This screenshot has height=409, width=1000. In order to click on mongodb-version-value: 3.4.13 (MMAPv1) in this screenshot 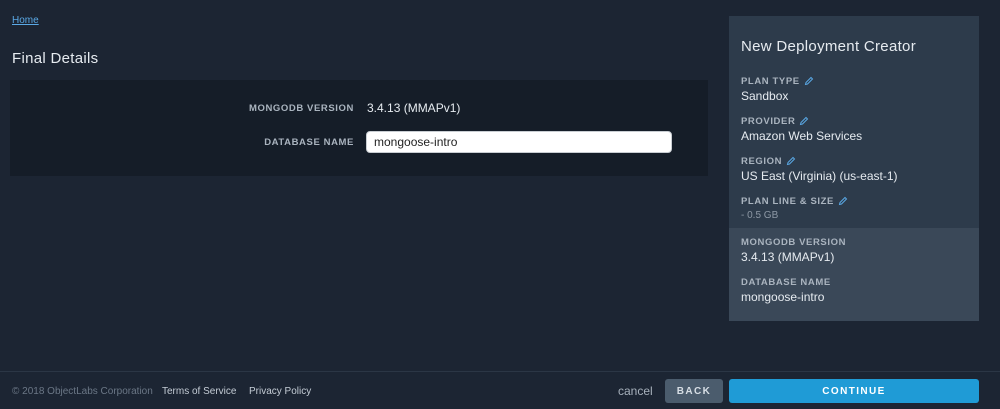, I will do `click(414, 108)`.